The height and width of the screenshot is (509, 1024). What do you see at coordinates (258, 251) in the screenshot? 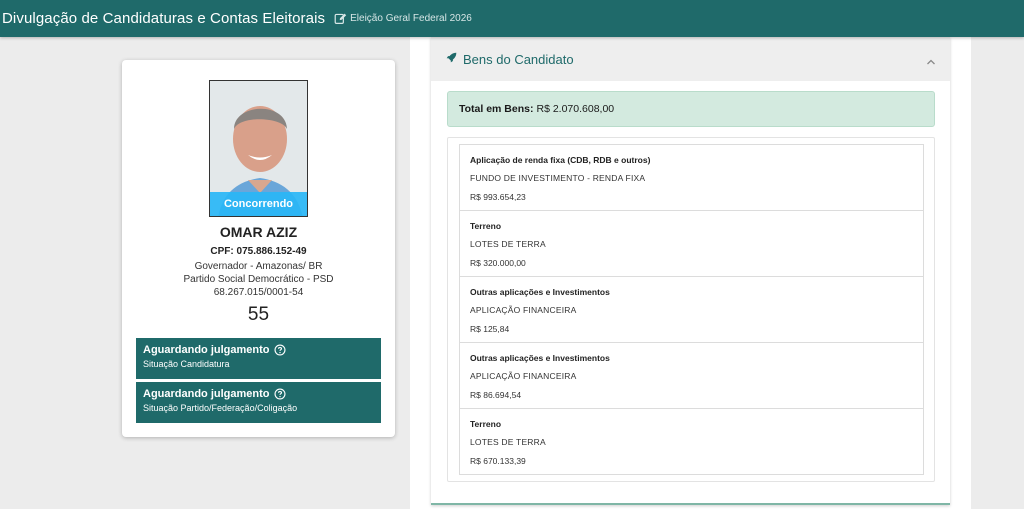
I see `candidate-cpf: CPF: 075.886.152-49` at bounding box center [258, 251].